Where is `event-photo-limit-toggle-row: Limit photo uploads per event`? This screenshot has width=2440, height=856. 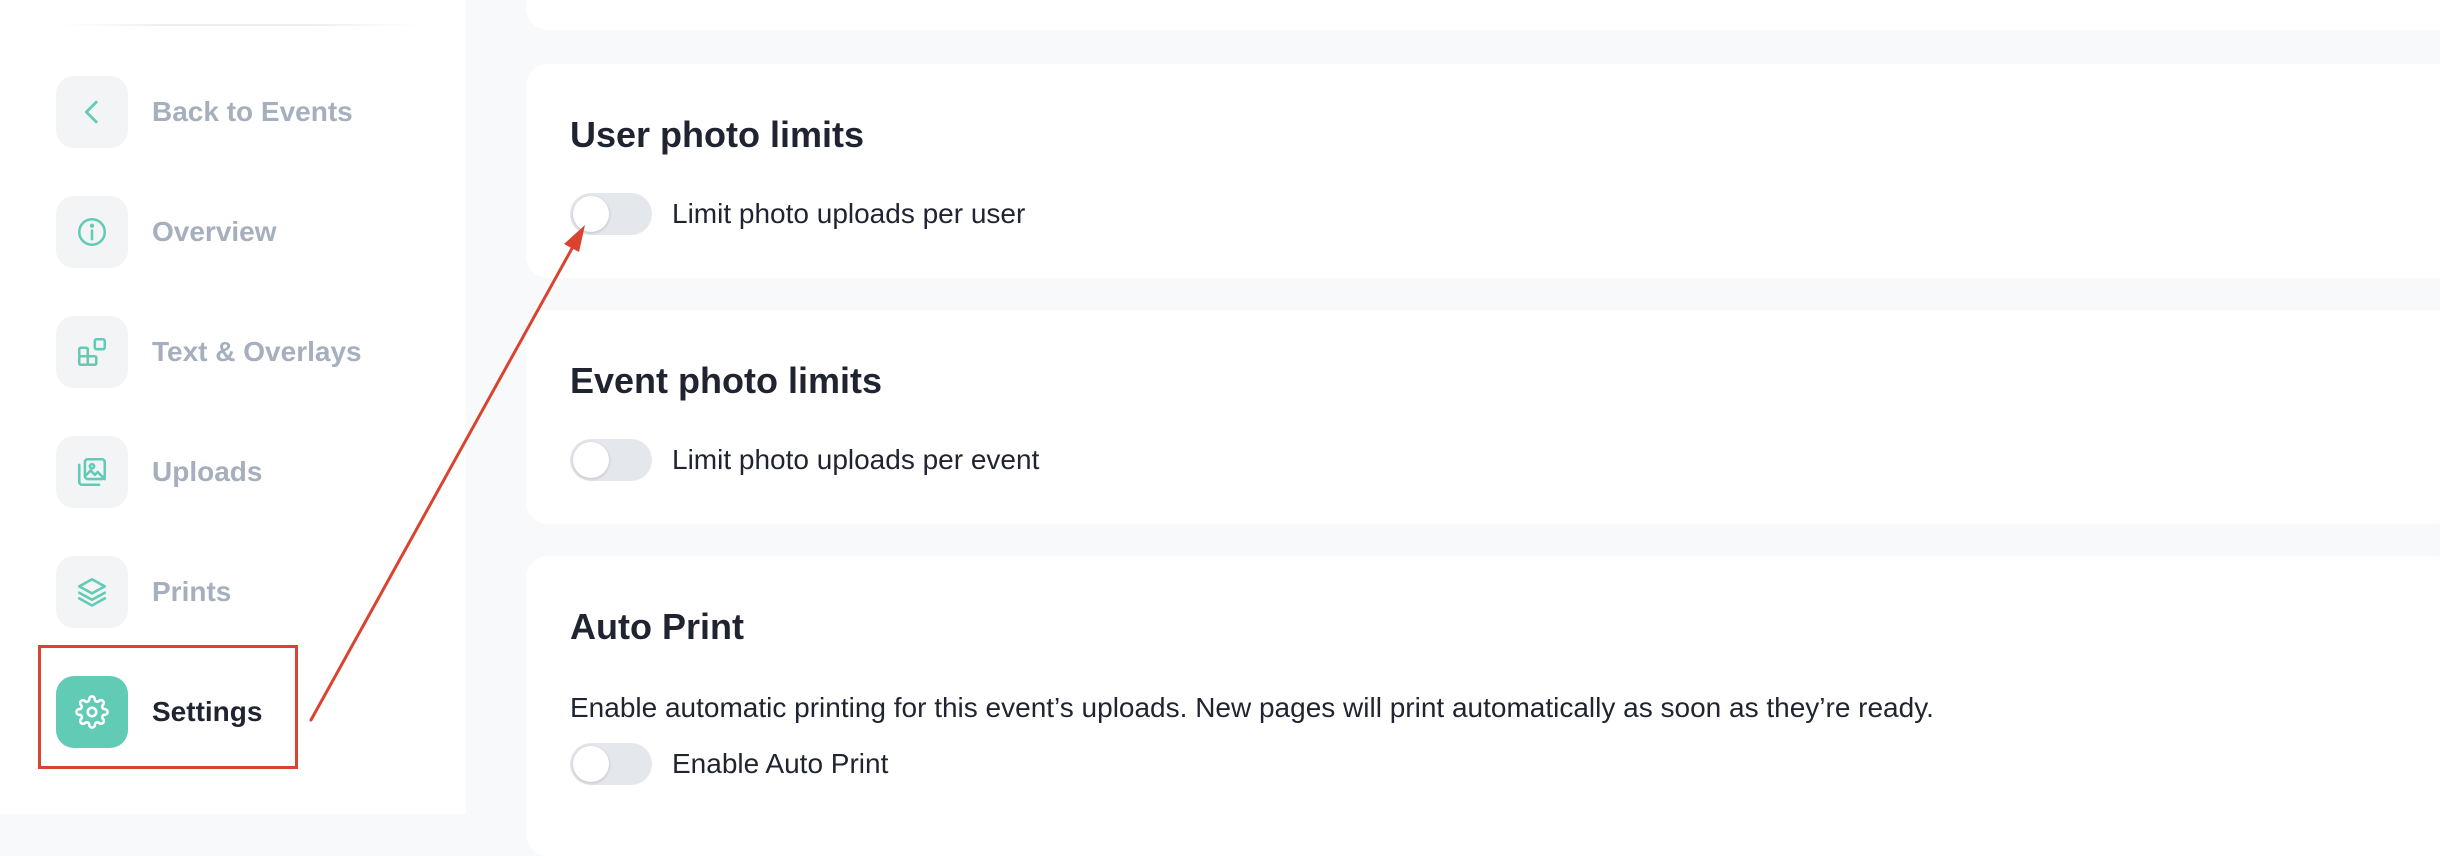 event-photo-limit-toggle-row: Limit photo uploads per event is located at coordinates (804, 460).